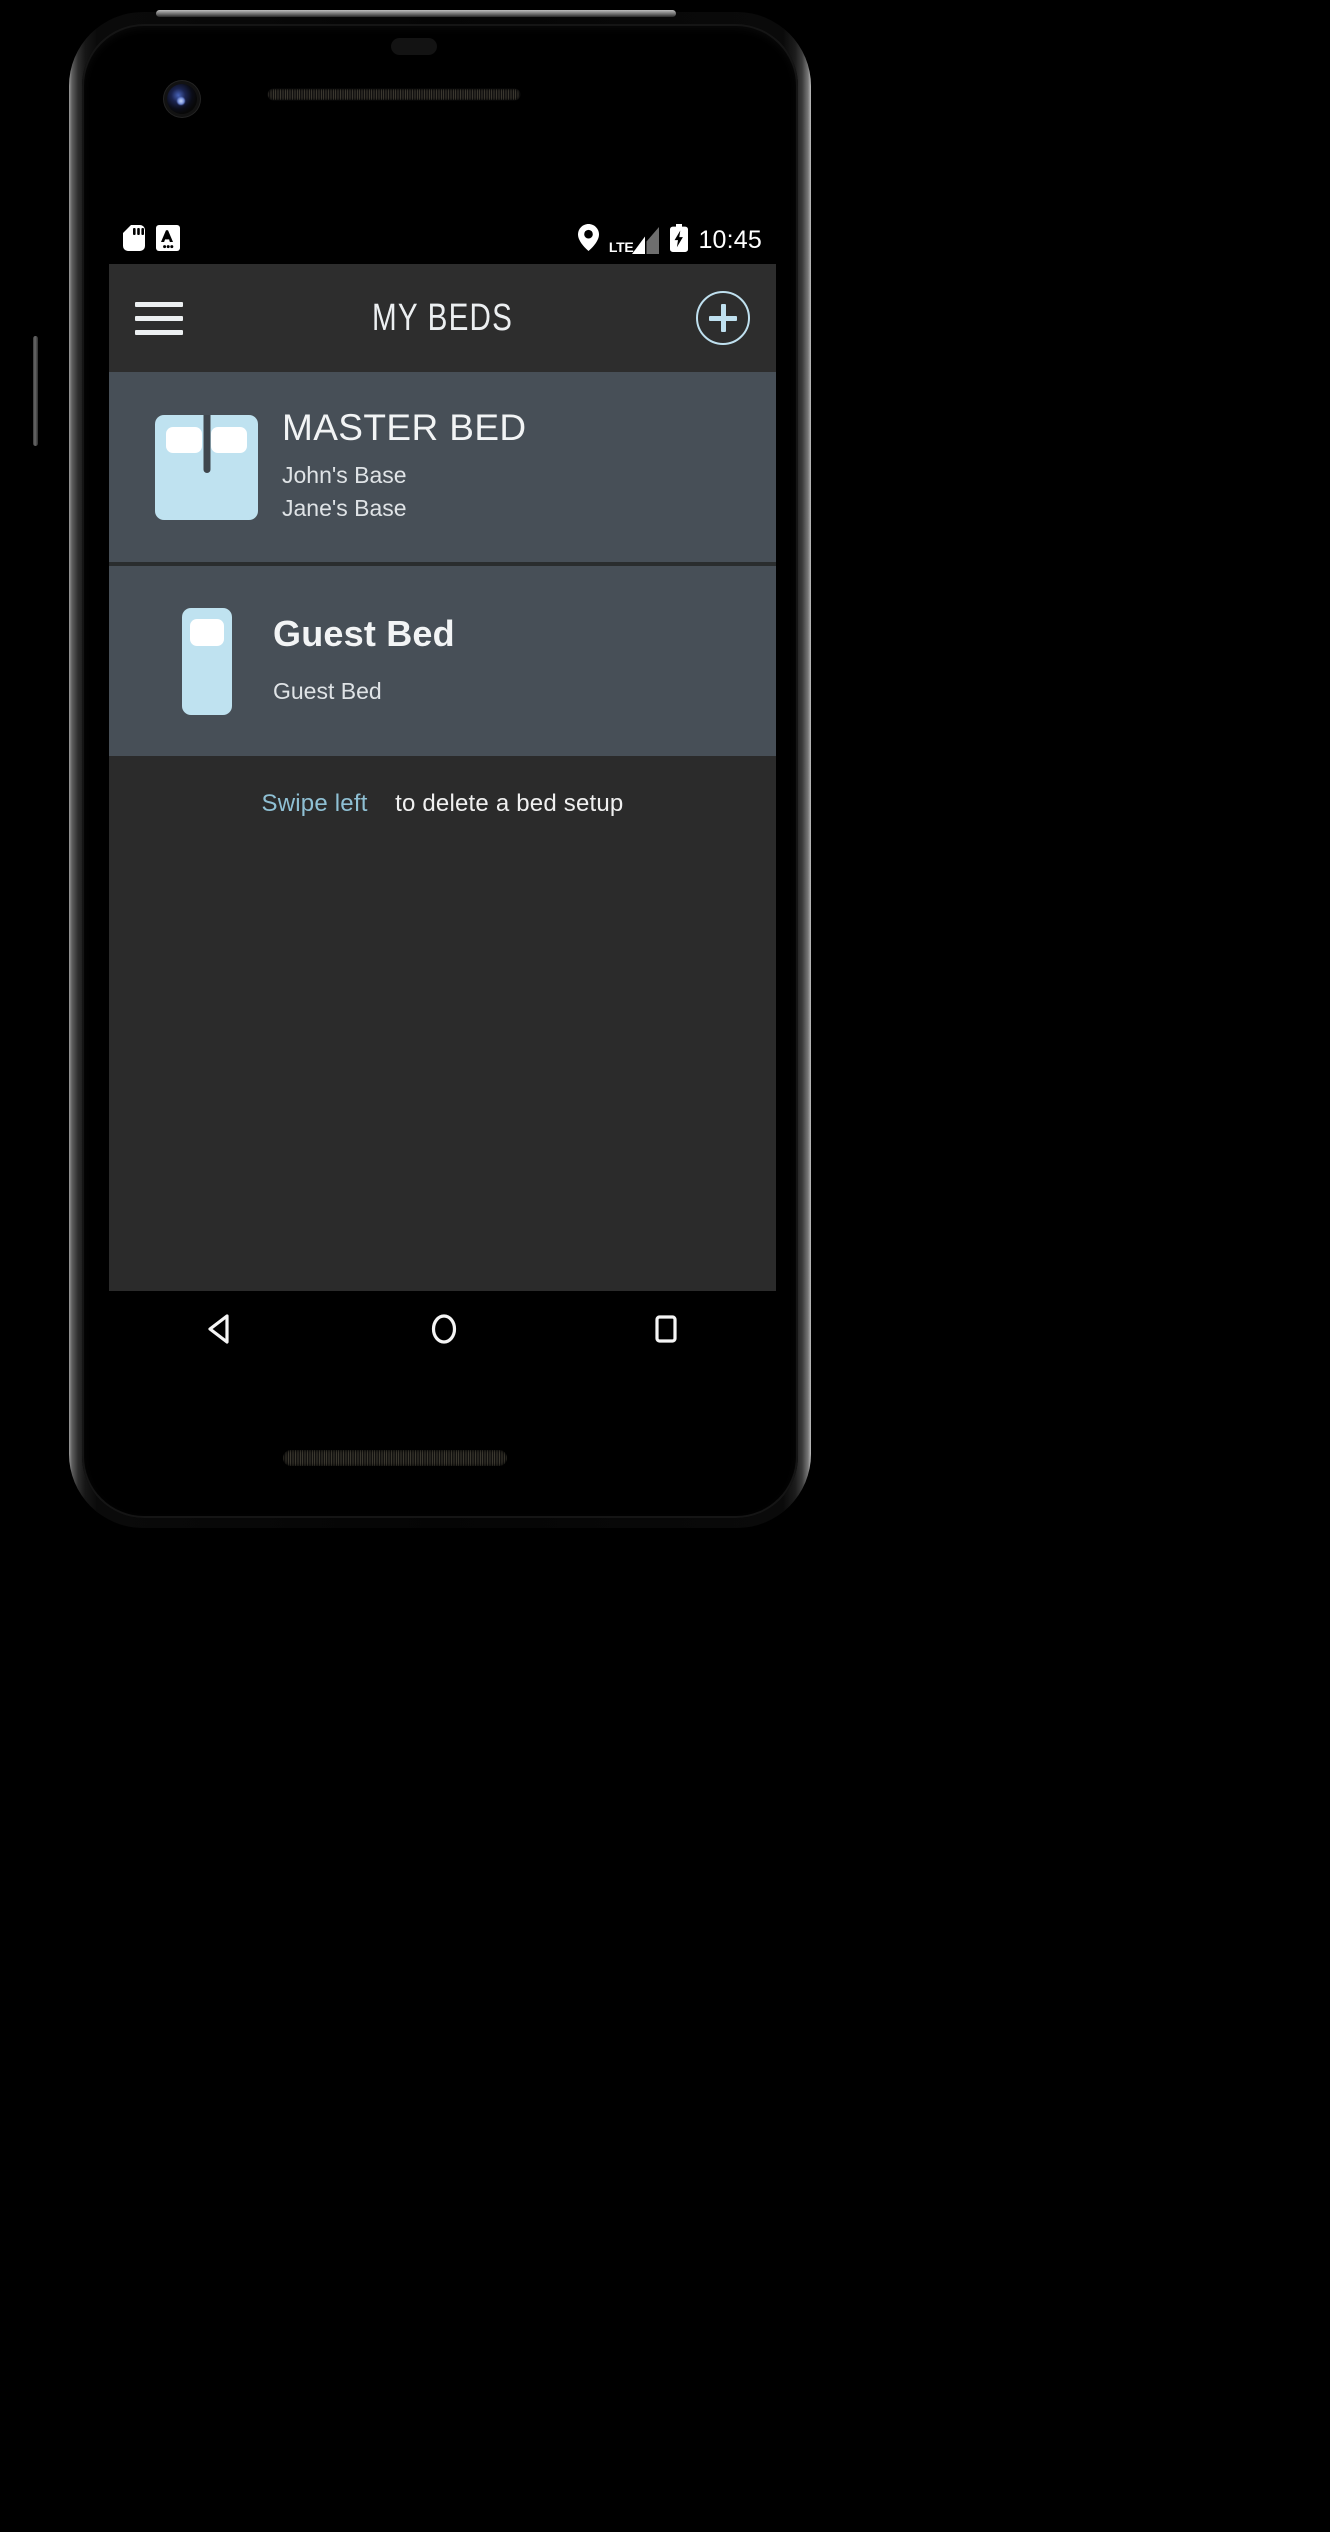  Describe the element at coordinates (364, 633) in the screenshot. I see `bed-name: Guest Bed` at that location.